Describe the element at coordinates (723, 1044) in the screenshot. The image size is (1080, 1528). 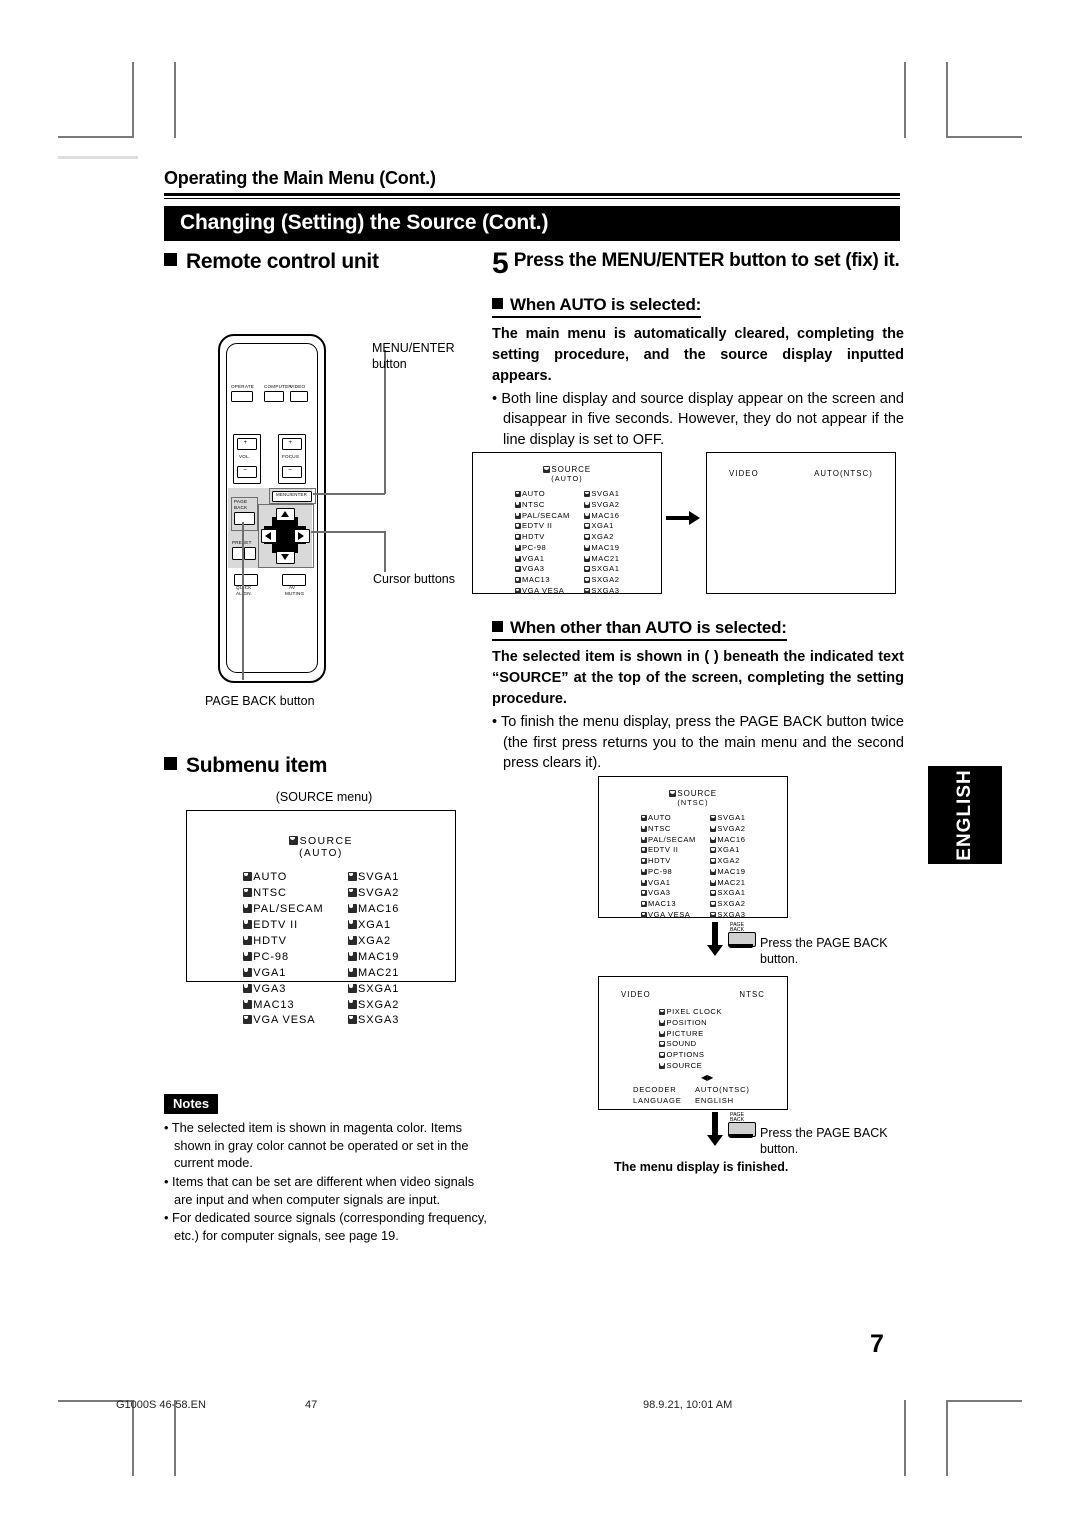
I see `osd-menu-item: SOUND` at that location.